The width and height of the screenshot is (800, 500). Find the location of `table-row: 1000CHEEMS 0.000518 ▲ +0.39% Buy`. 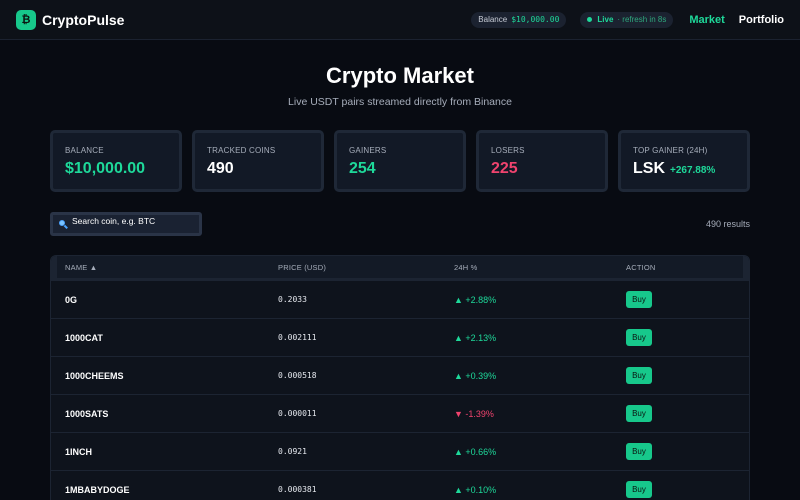

table-row: 1000CHEEMS 0.000518 ▲ +0.39% Buy is located at coordinates (400, 376).